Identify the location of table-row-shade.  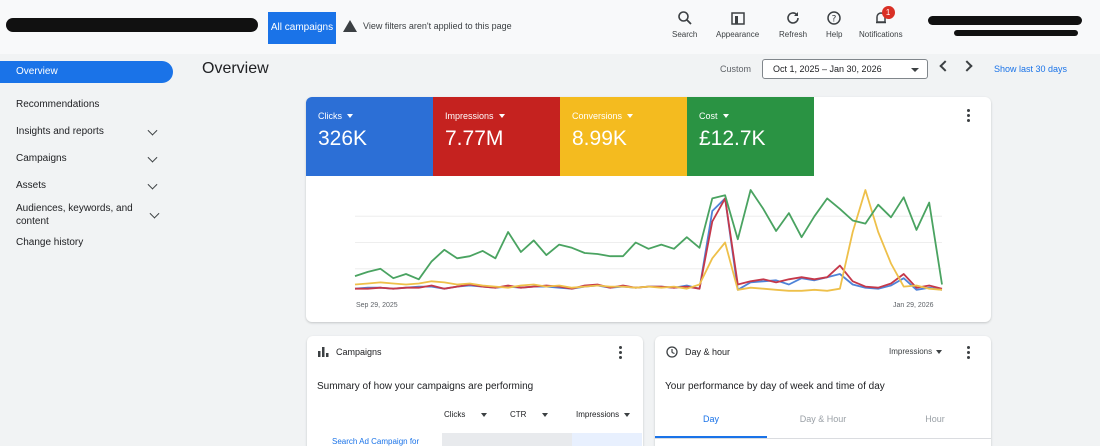
(507, 439).